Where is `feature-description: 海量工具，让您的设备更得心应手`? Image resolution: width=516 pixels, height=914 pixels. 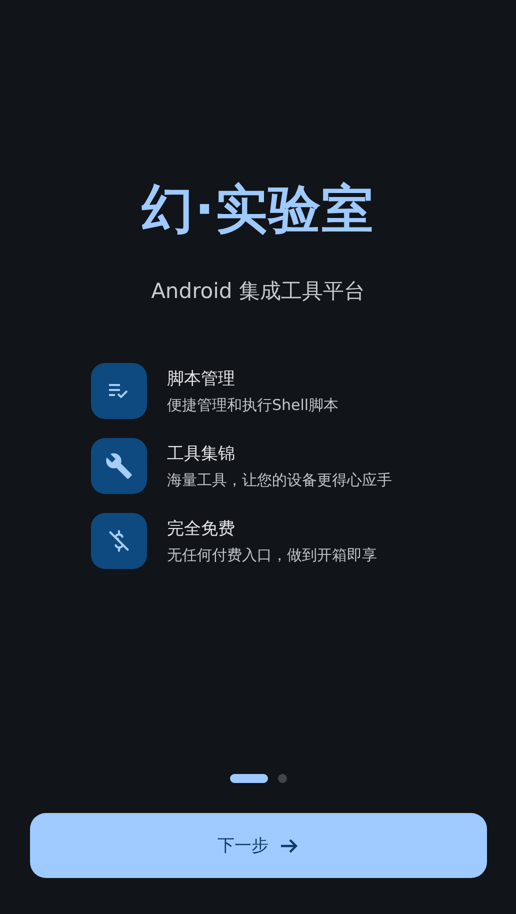
feature-description: 海量工具，让您的设备更得心应手 is located at coordinates (279, 480).